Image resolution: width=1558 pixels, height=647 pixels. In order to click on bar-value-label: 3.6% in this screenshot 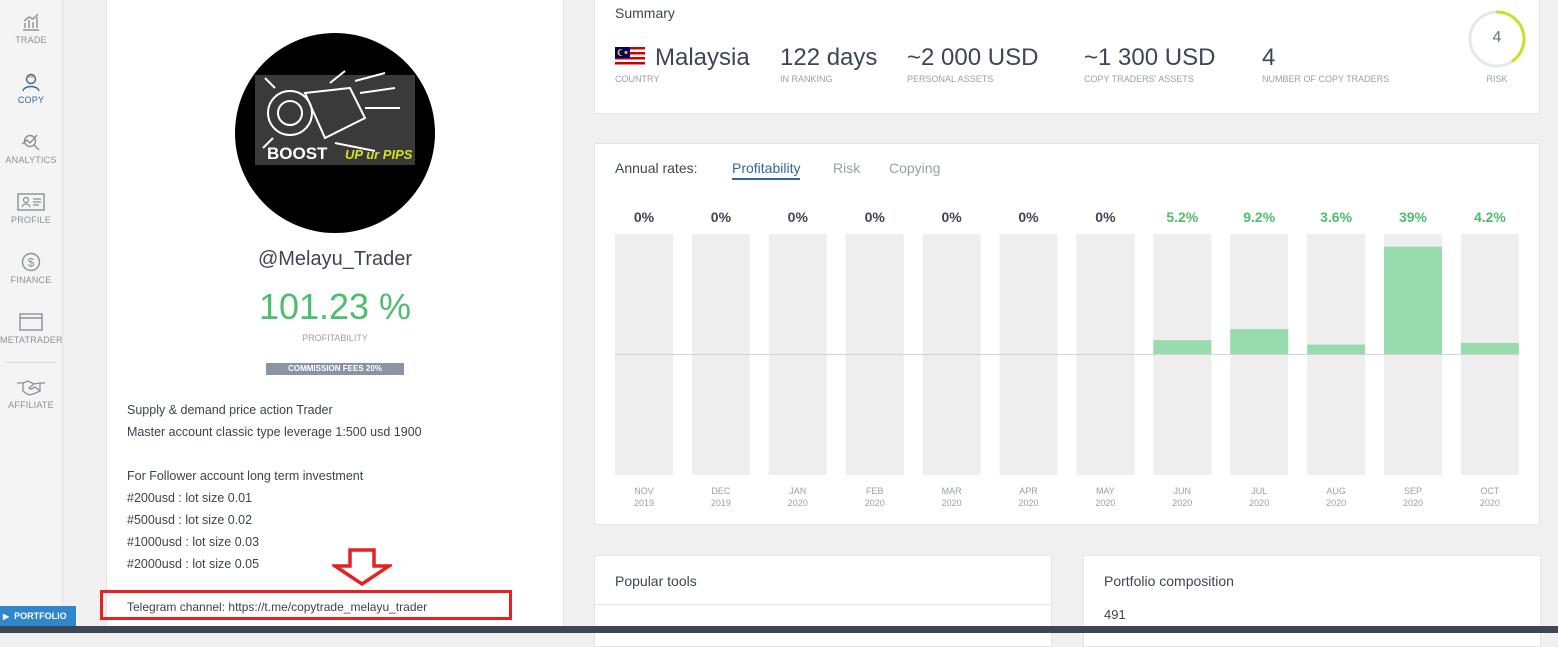, I will do `click(1336, 217)`.